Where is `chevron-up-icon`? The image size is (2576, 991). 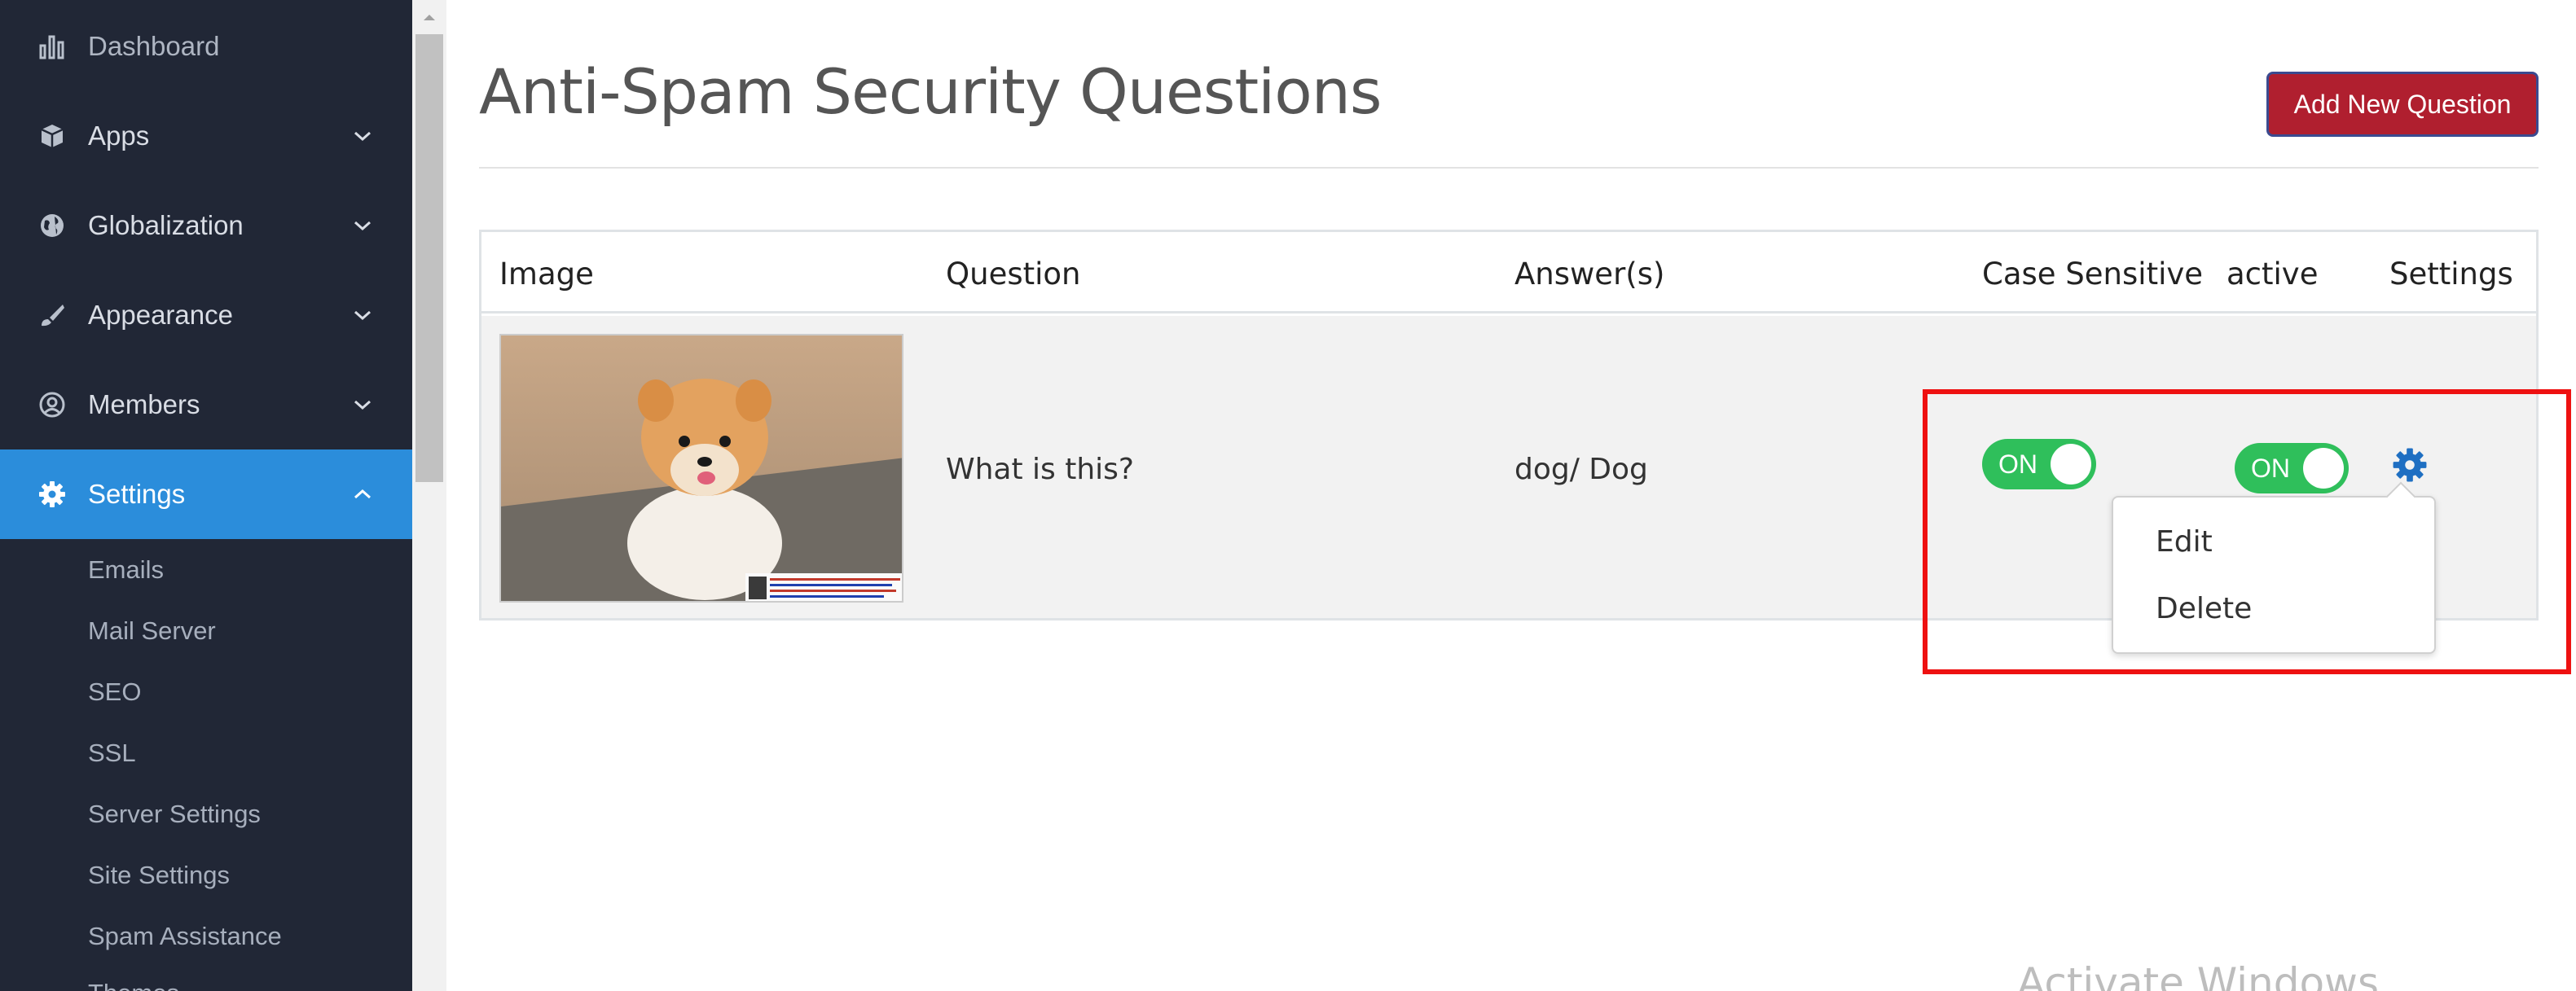 chevron-up-icon is located at coordinates (362, 494).